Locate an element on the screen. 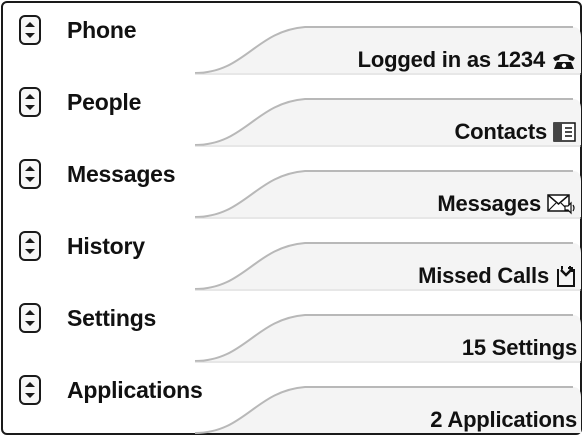 This screenshot has width=587, height=440. missed-call-icon is located at coordinates (566, 276).